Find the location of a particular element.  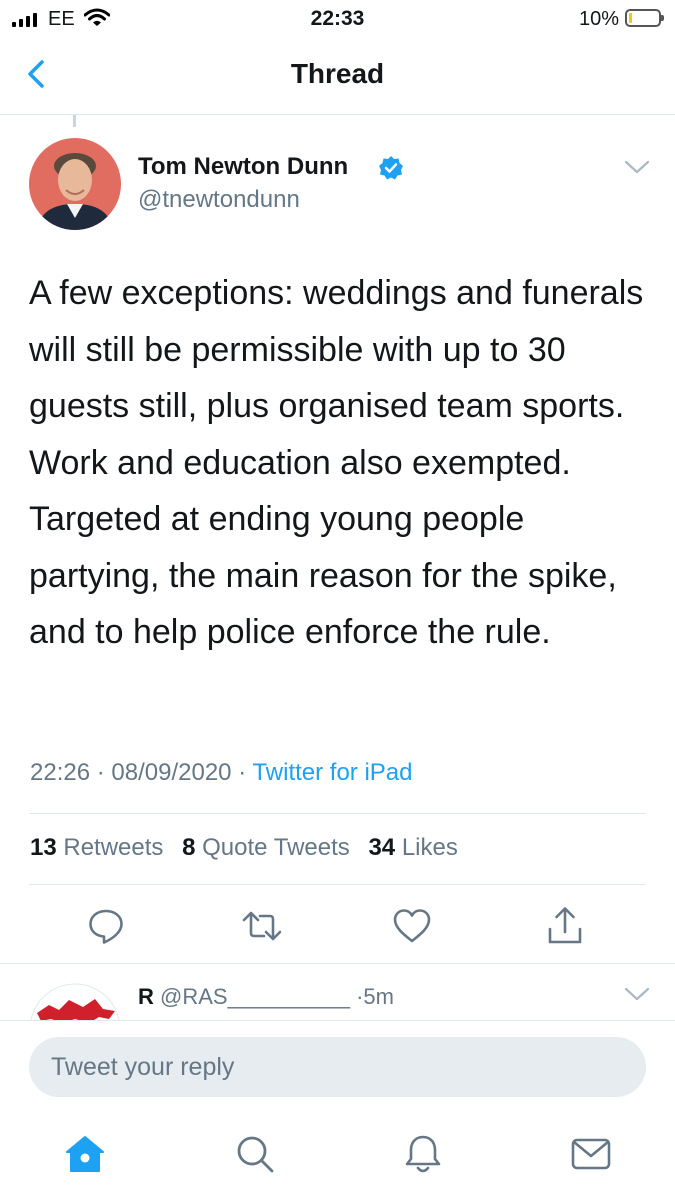

notifications-icon is located at coordinates (423, 1154).